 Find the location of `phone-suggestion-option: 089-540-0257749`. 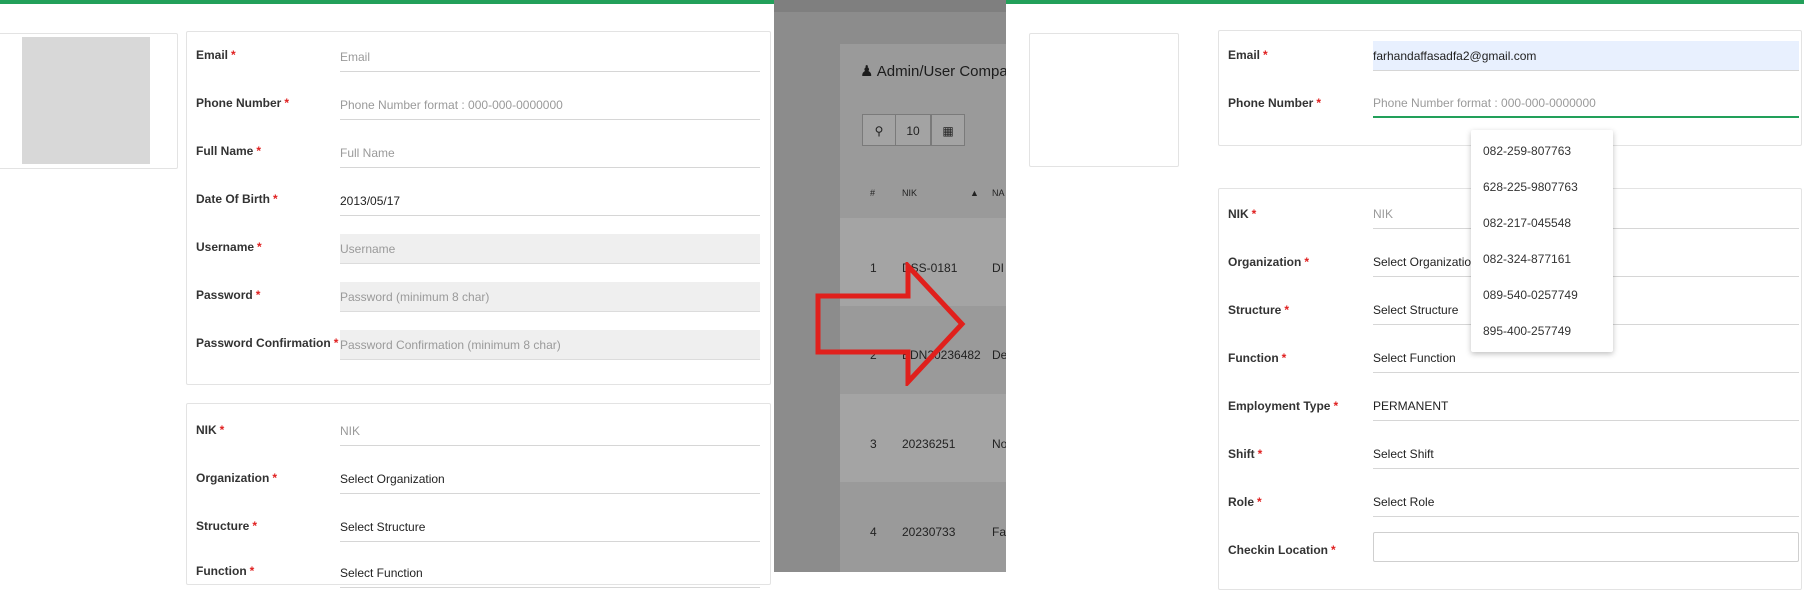

phone-suggestion-option: 089-540-0257749 is located at coordinates (1530, 295).